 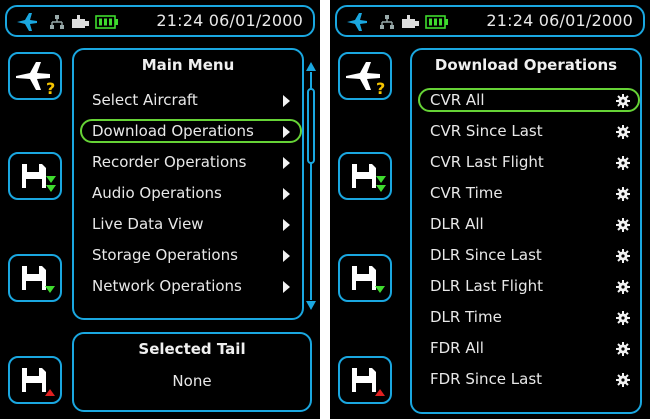 I want to click on menu-item-label: CVR All, so click(x=457, y=100).